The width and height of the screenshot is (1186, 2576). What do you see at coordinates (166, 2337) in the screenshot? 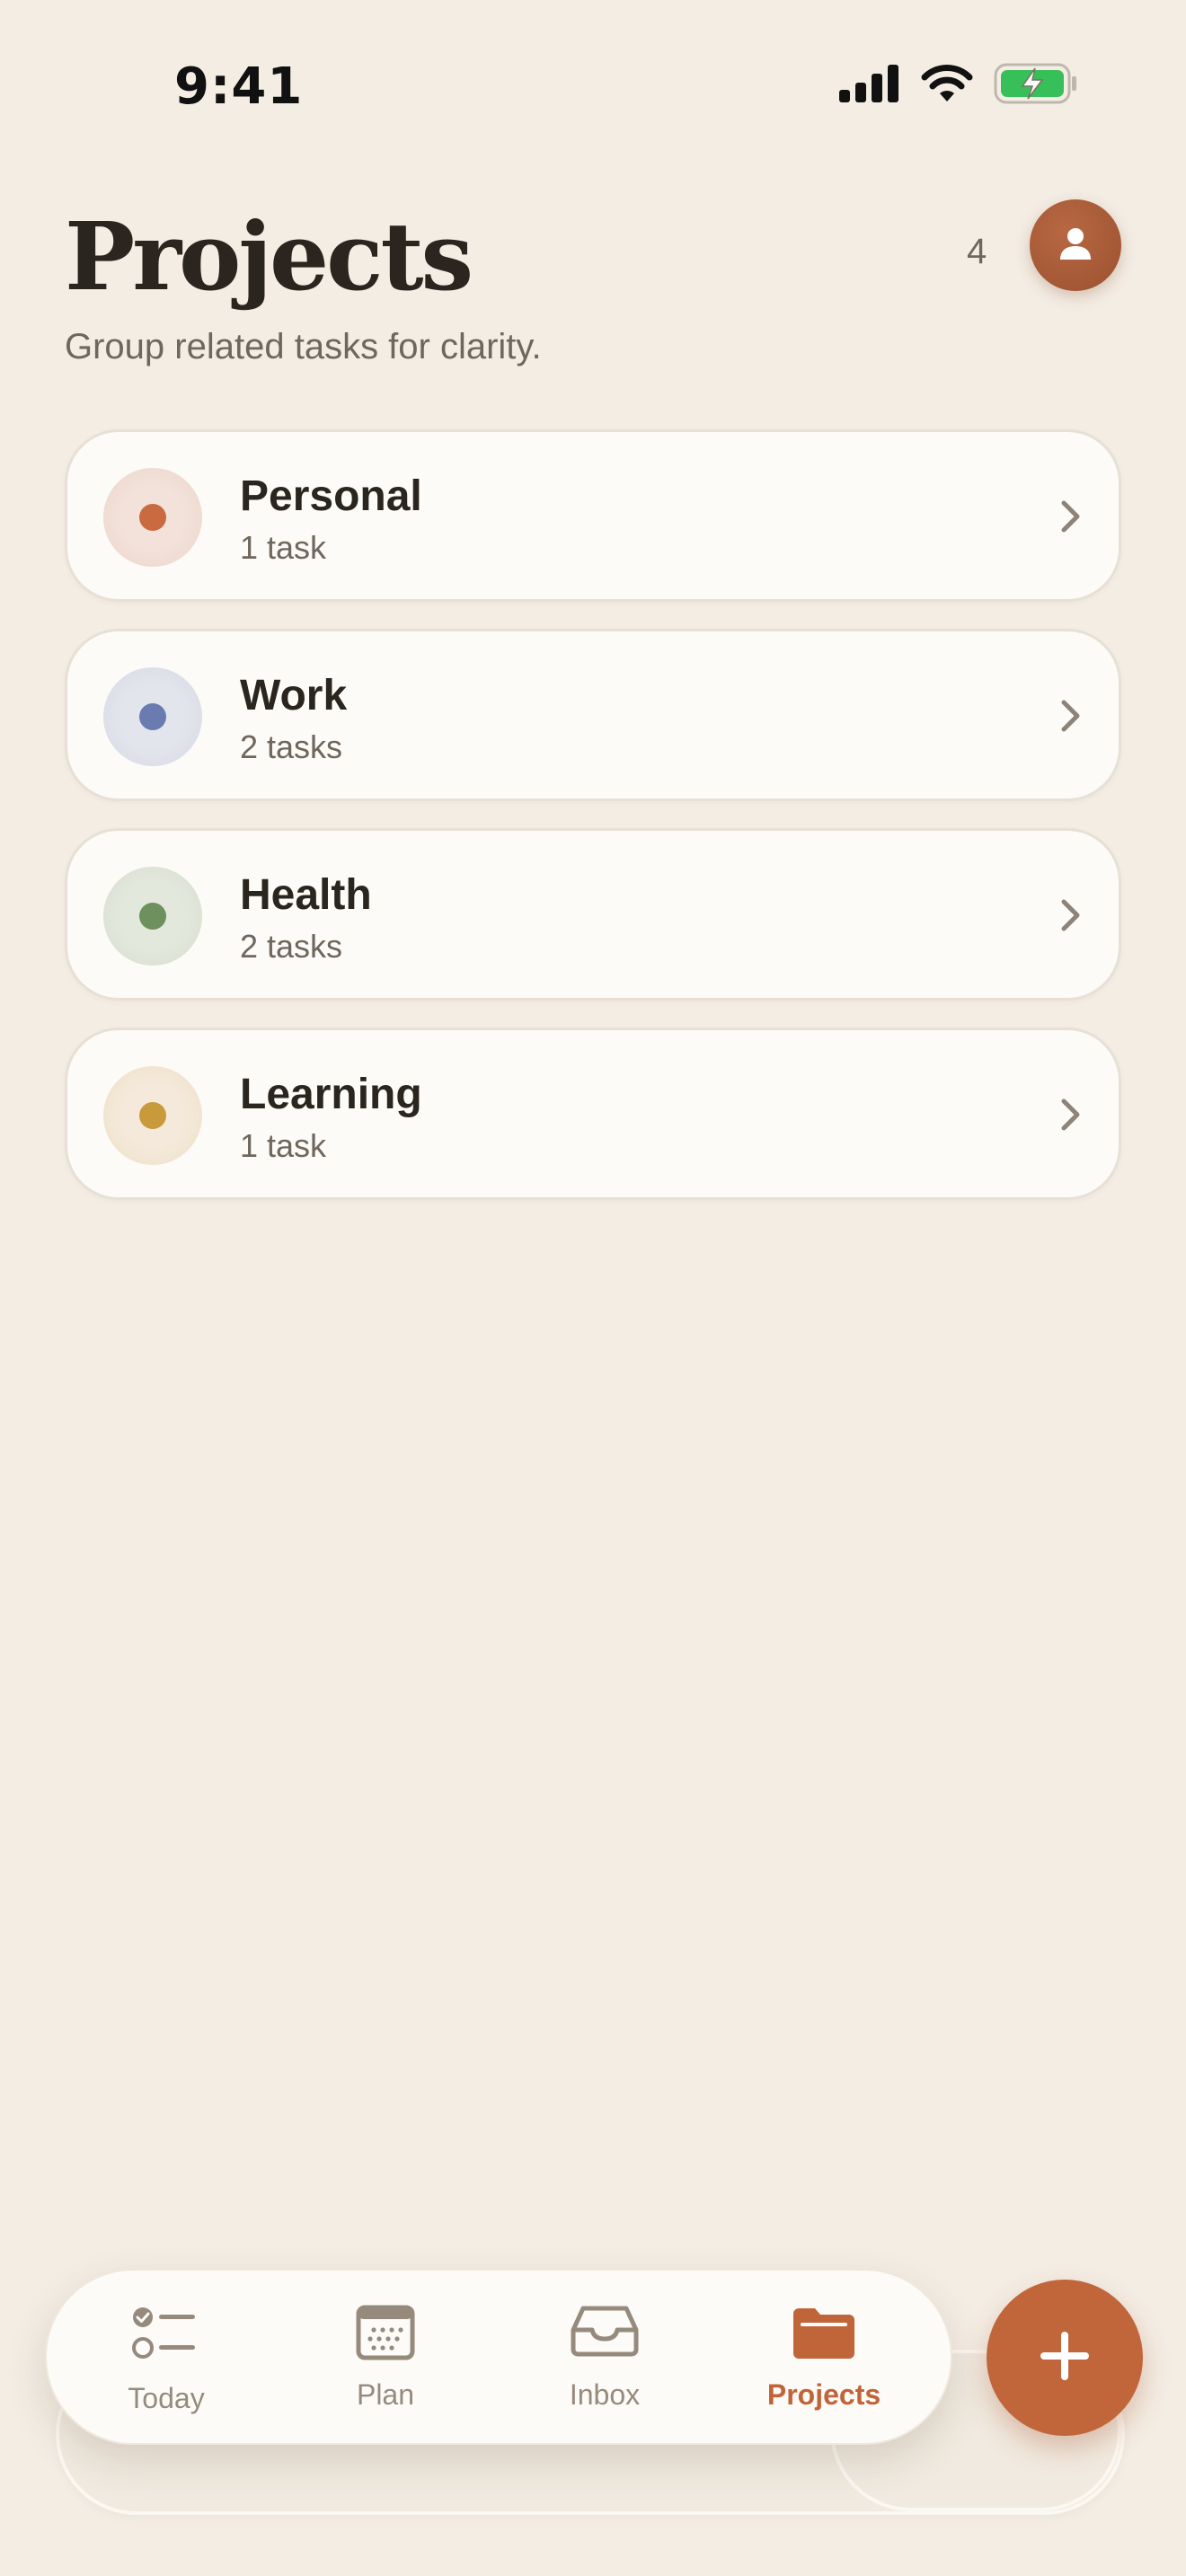
I see `checklist-icon` at bounding box center [166, 2337].